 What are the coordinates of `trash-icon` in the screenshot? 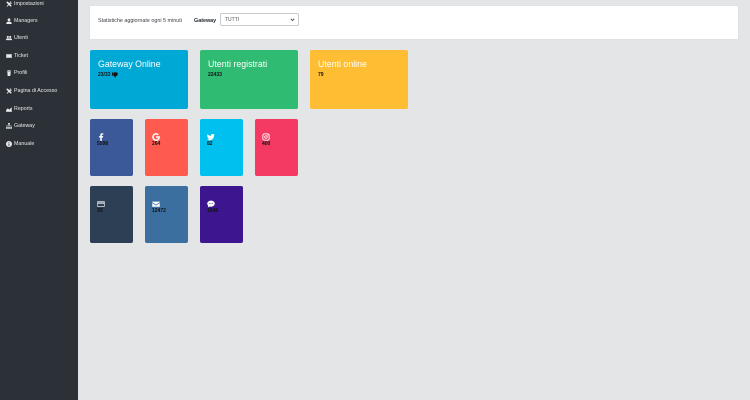 It's located at (9, 73).